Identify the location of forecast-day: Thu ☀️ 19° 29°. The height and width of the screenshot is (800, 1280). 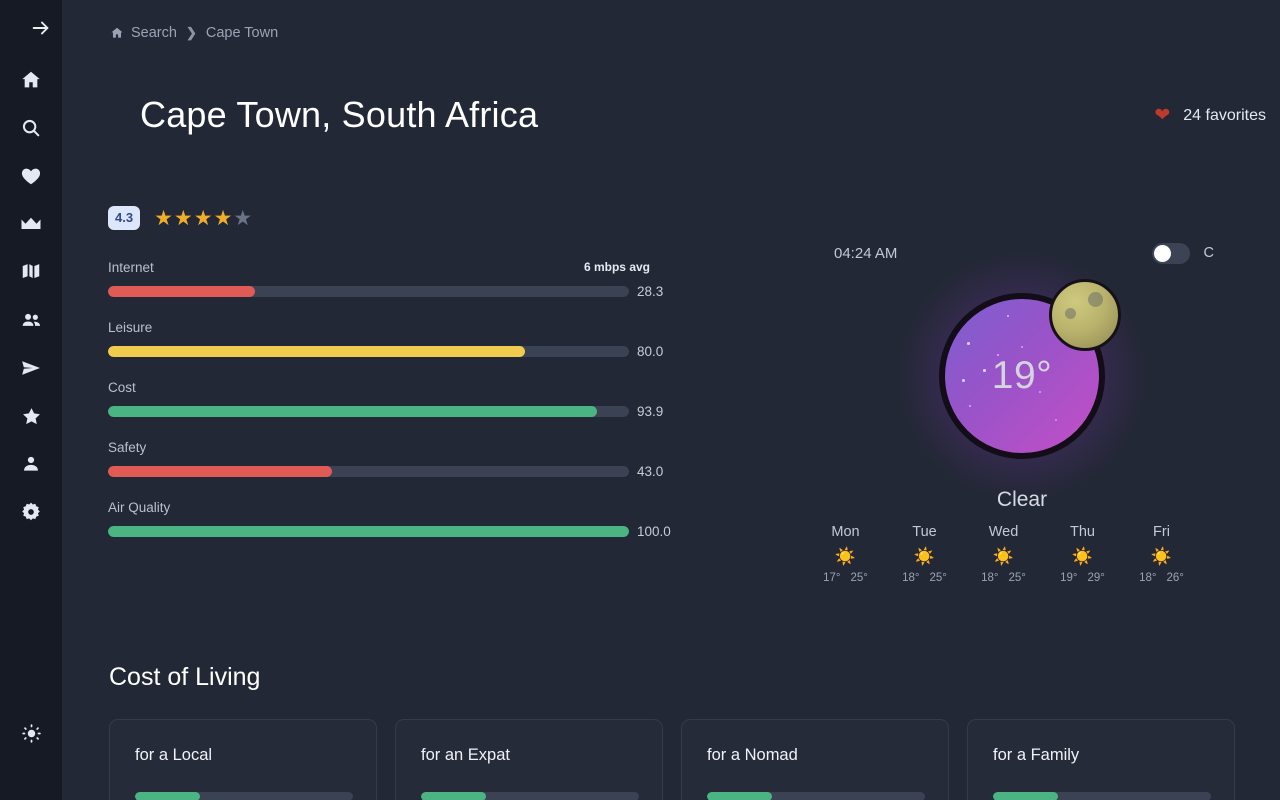
(1082, 554).